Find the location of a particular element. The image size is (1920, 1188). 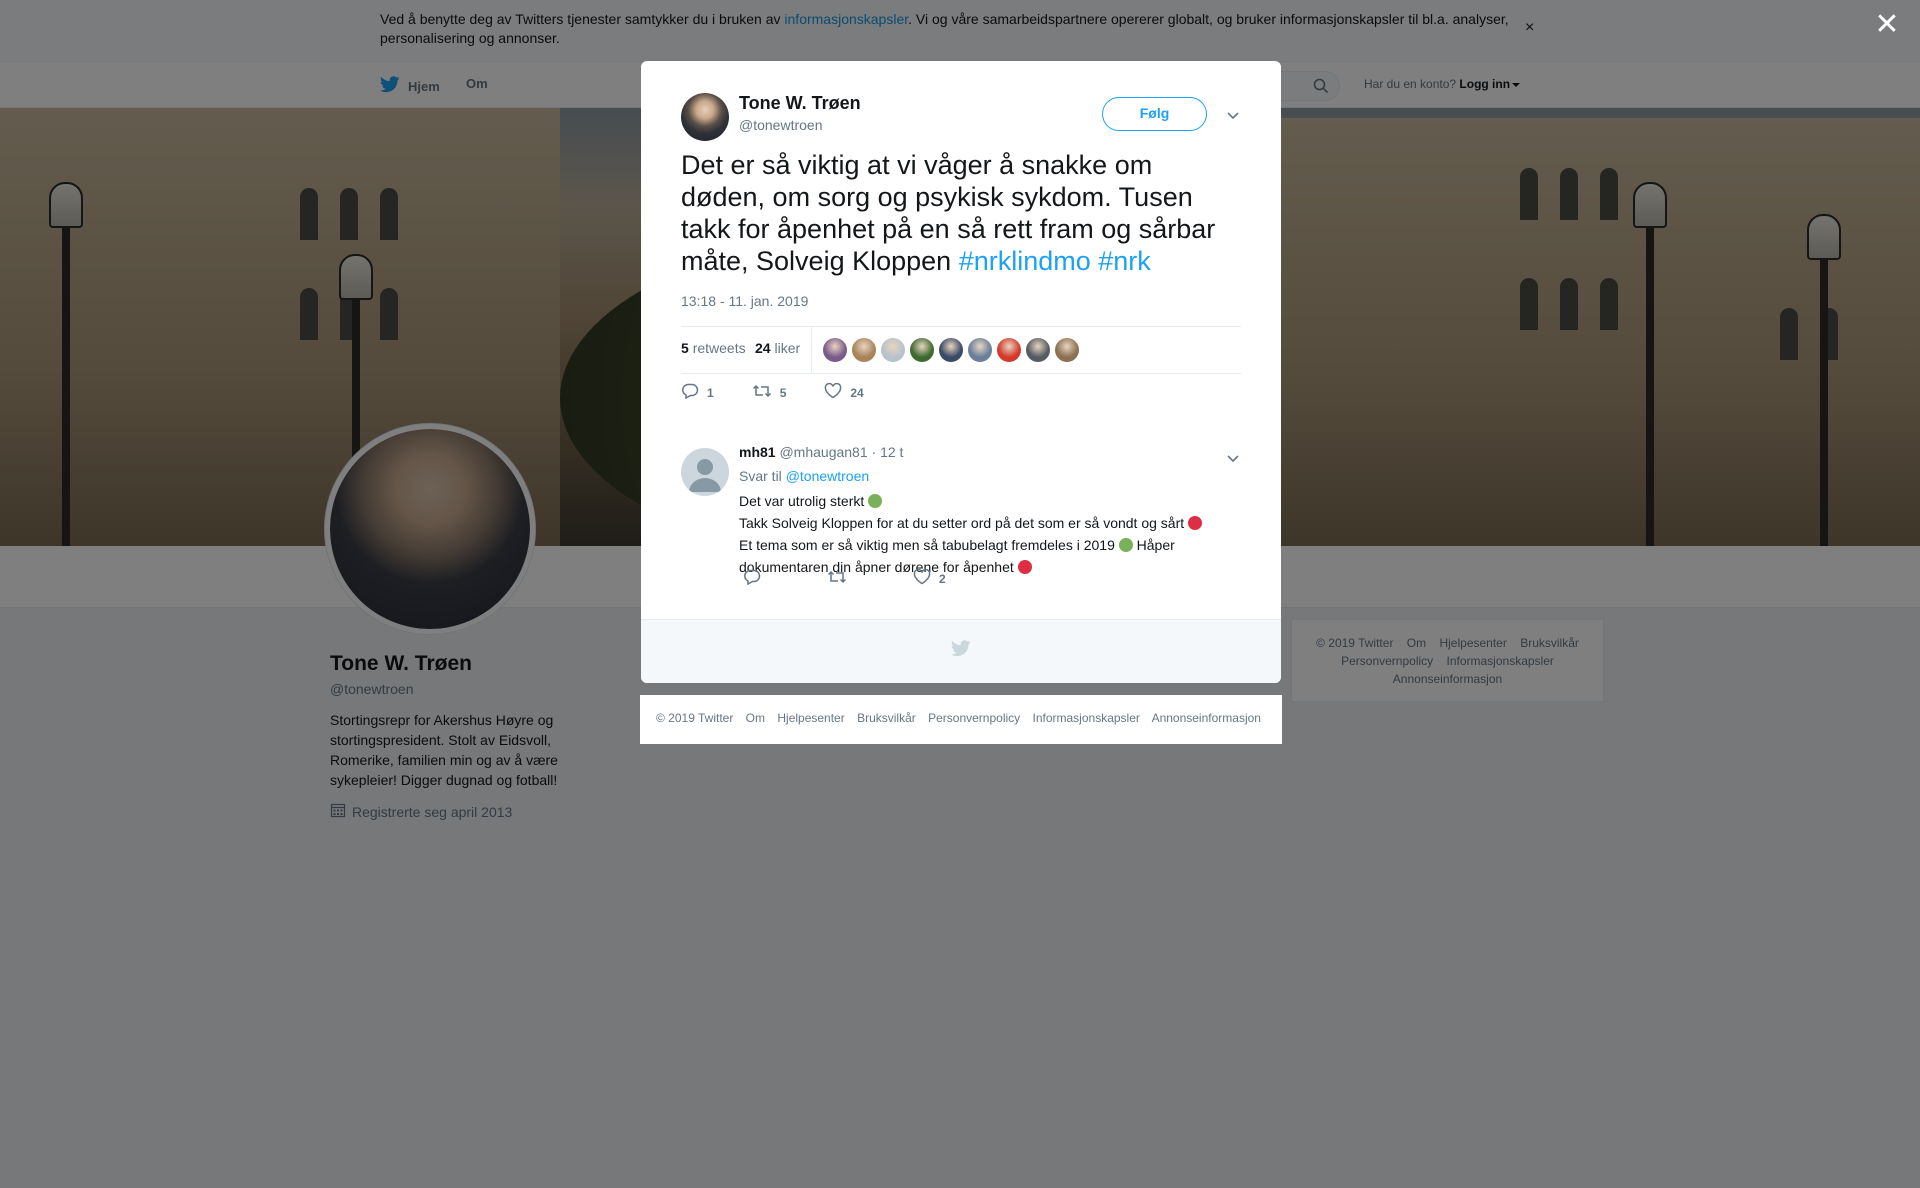

footer-link-cookies: Informasjonskapsler is located at coordinates (1086, 718).